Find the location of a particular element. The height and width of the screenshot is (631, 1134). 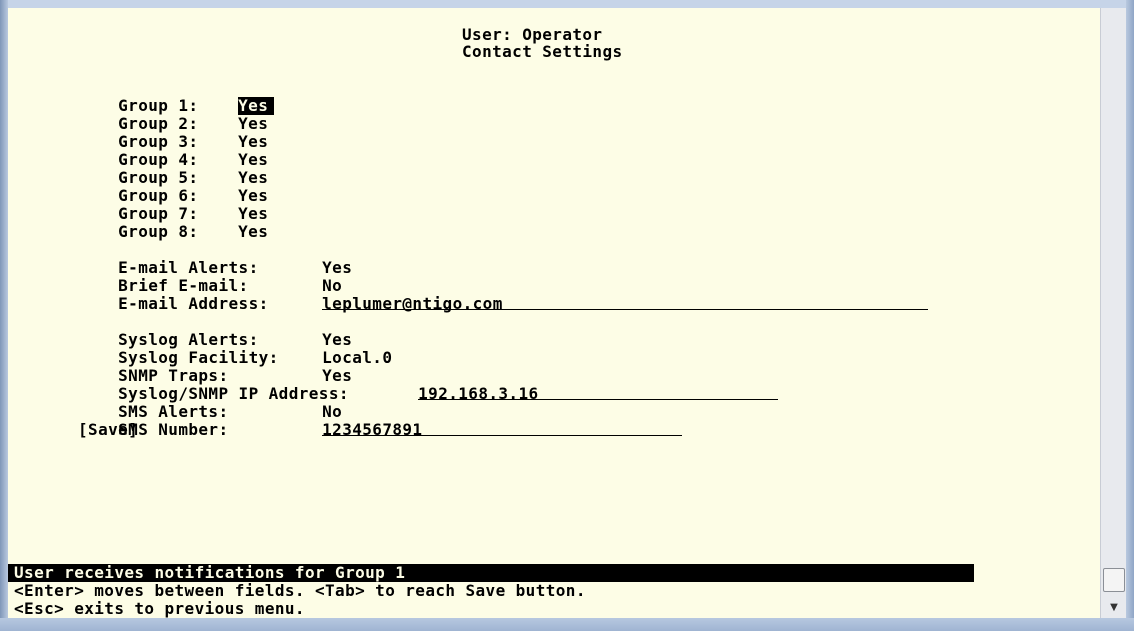

group-5-row: Group 5: Yes is located at coordinates (173, 169).